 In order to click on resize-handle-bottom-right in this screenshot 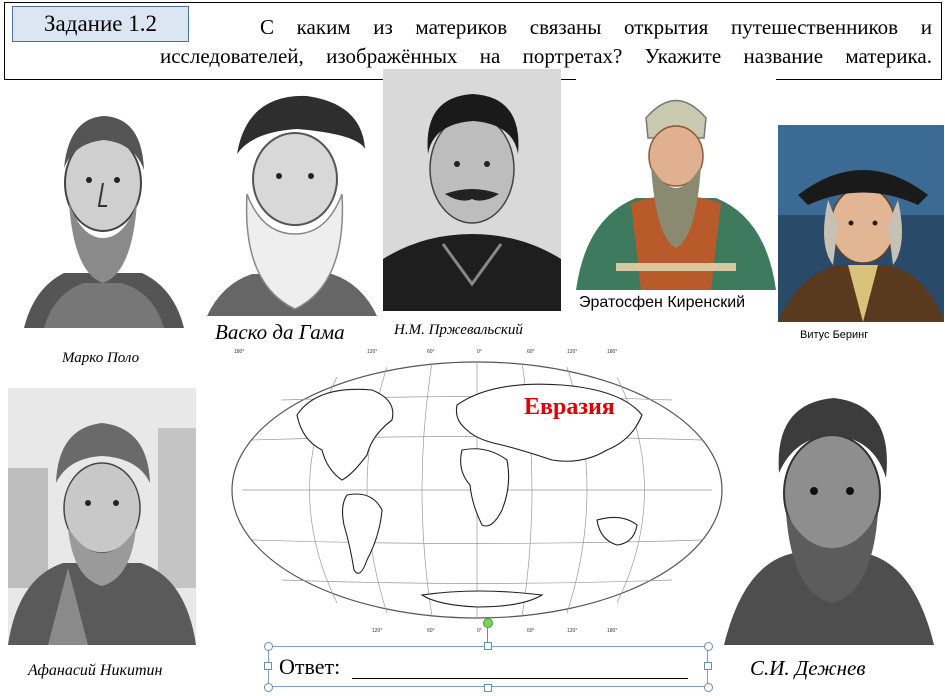, I will do `click(708, 687)`.